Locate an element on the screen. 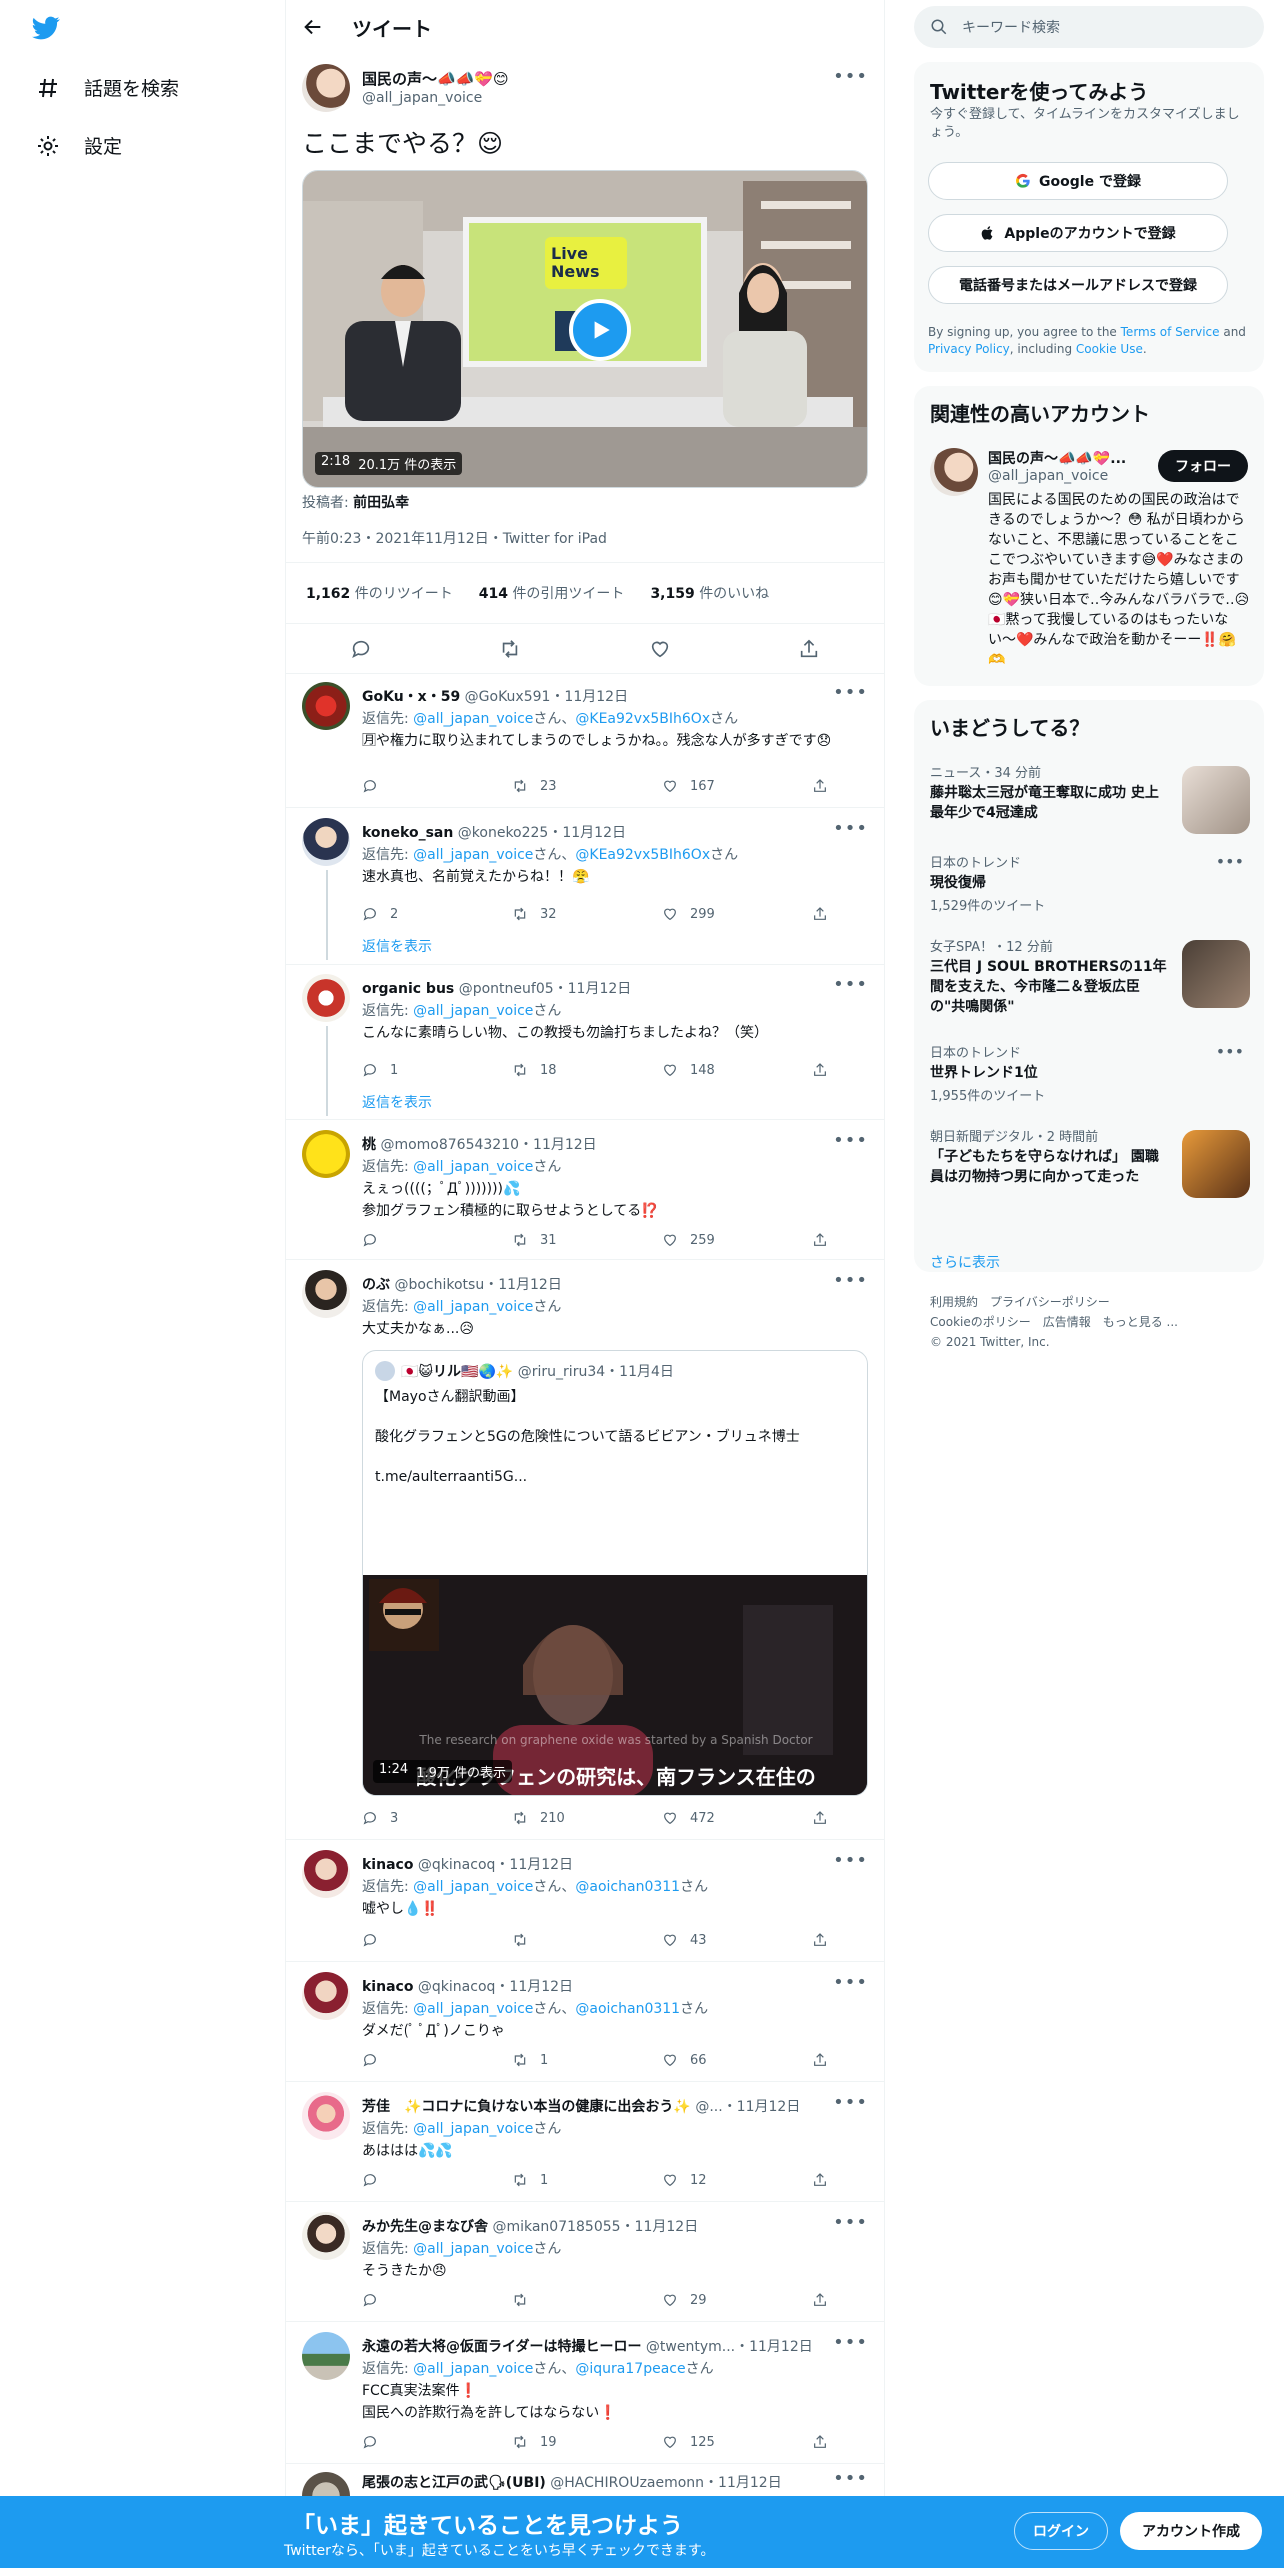 The image size is (1284, 2568). show-more-link: さらに表示 is located at coordinates (965, 1262).